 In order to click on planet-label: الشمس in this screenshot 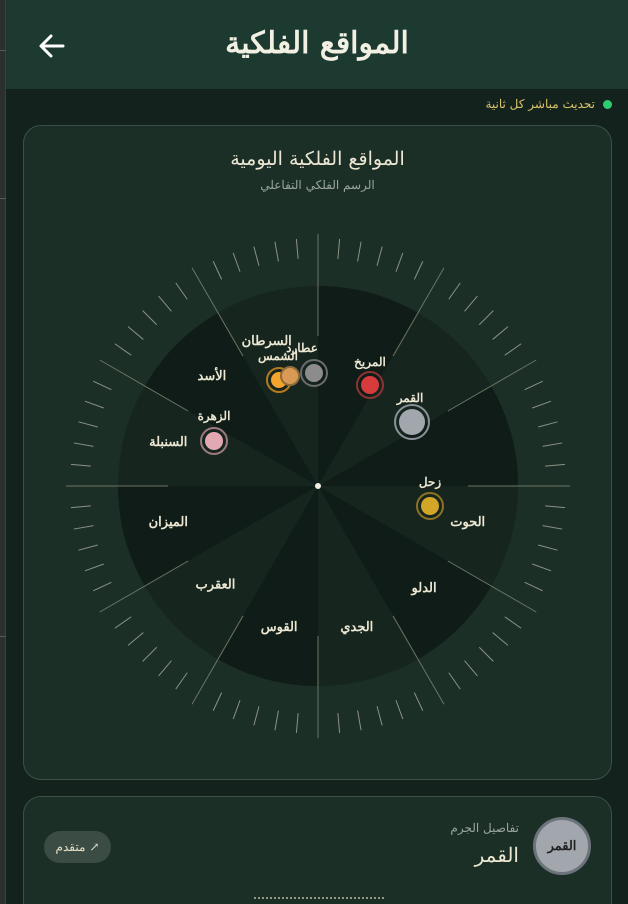, I will do `click(278, 356)`.